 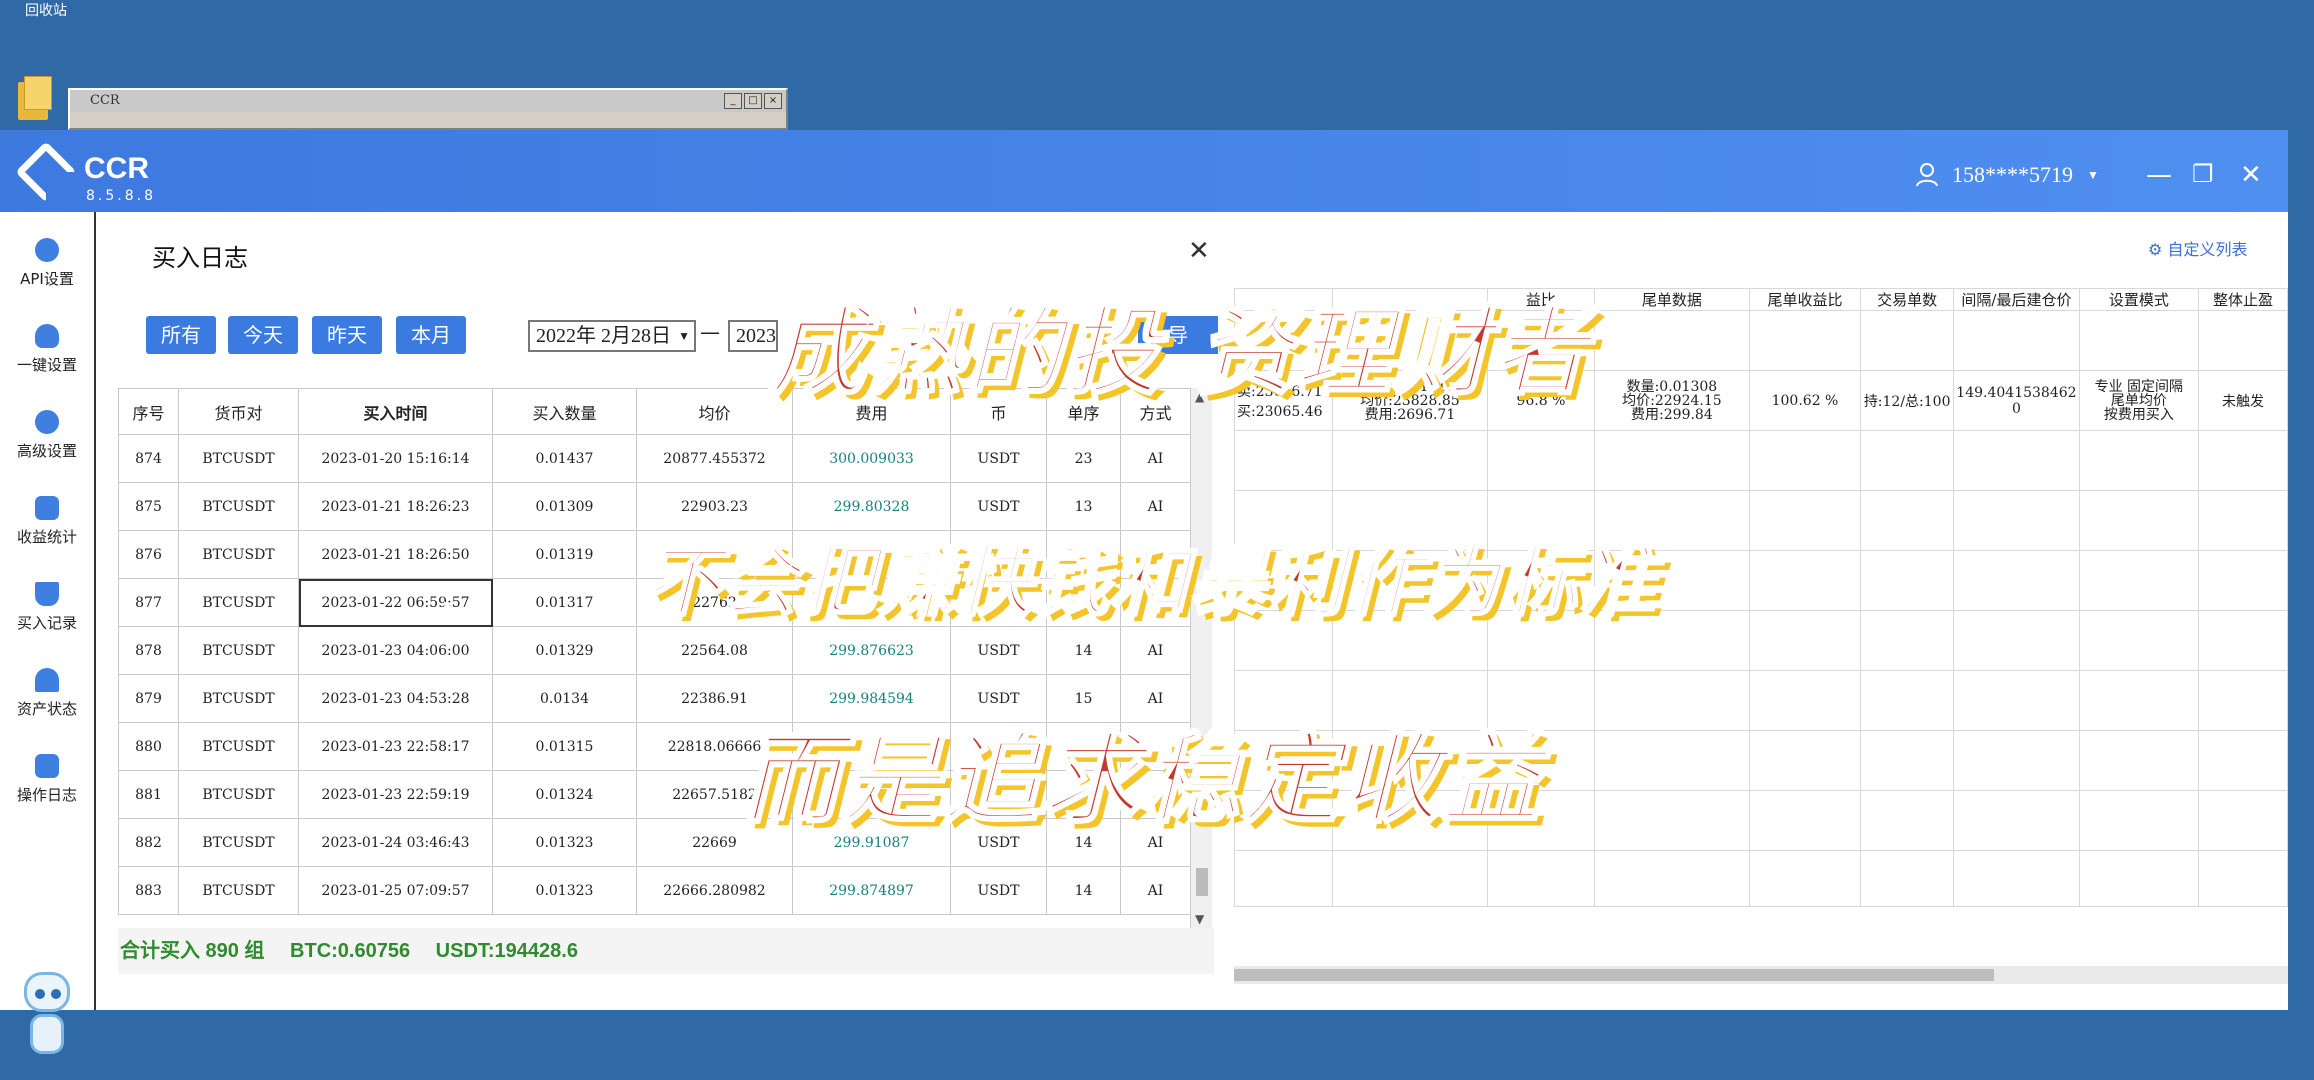 I want to click on summary-usdt: USDT:194428.6, so click(x=506, y=951).